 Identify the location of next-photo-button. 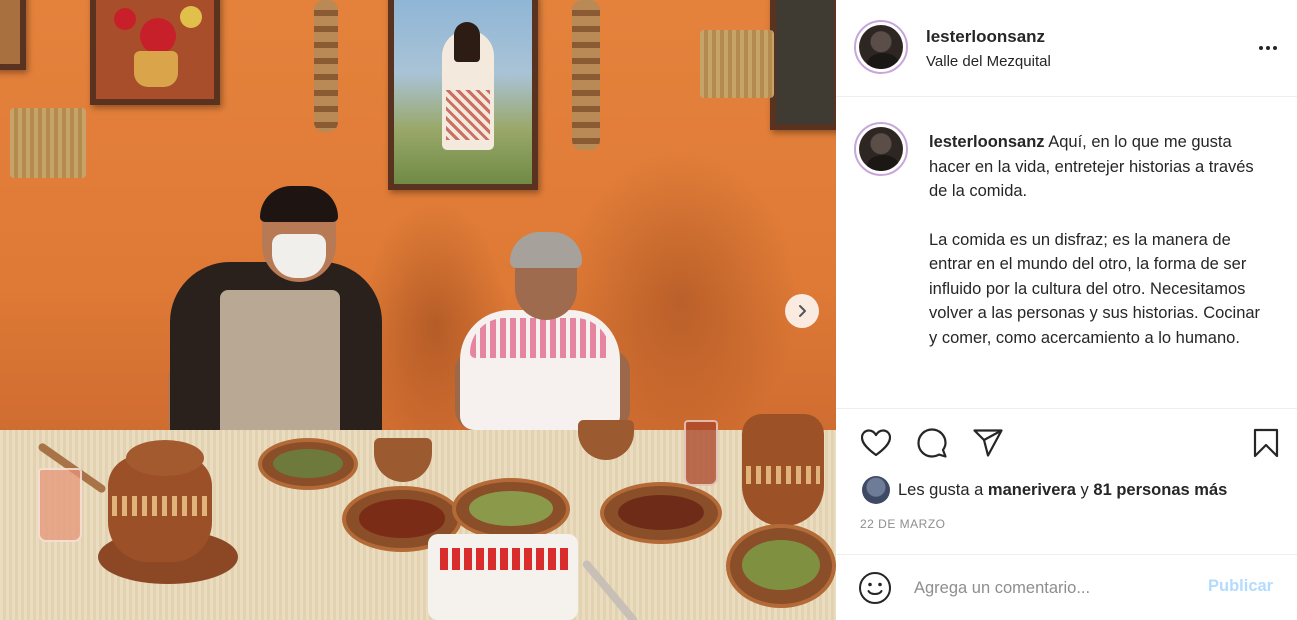
(802, 311).